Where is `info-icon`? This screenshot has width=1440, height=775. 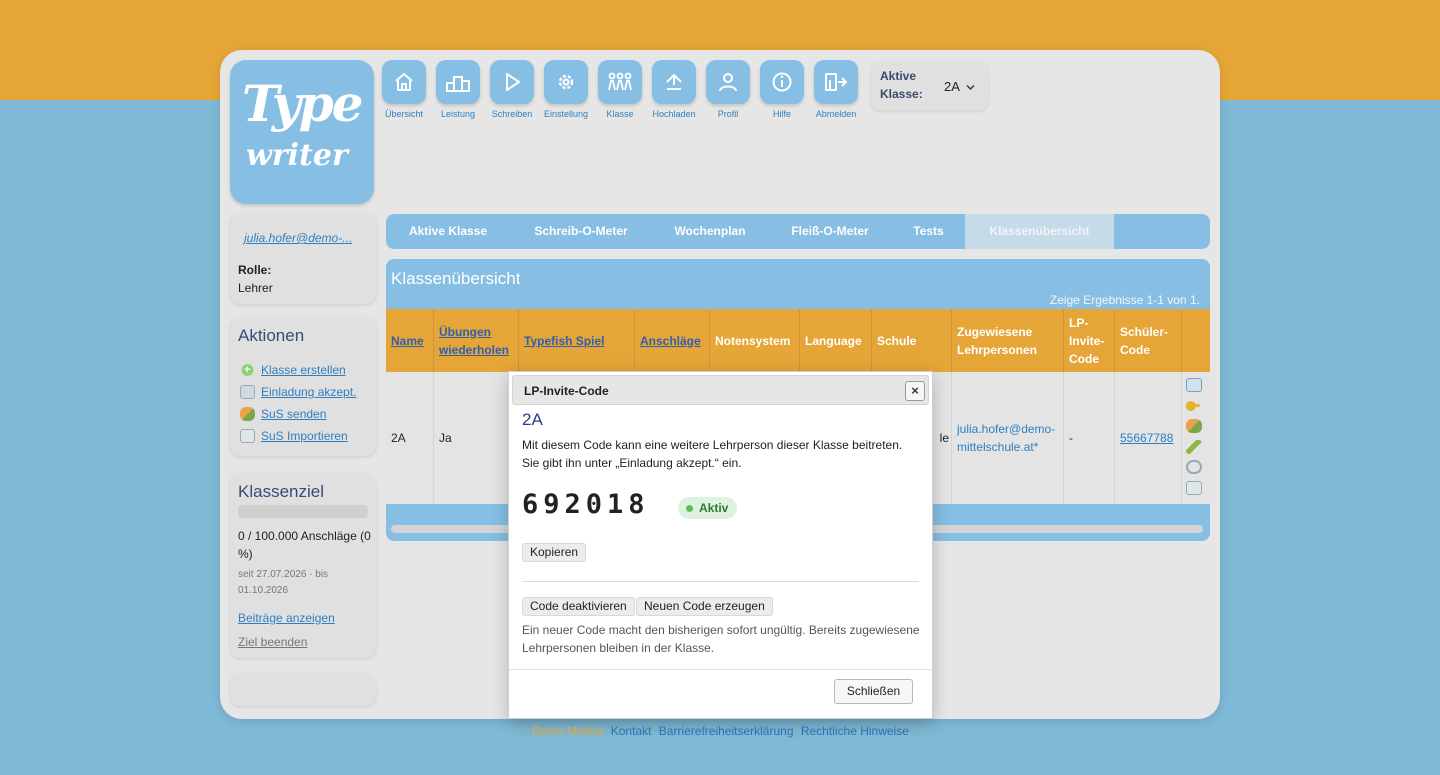 info-icon is located at coordinates (782, 82).